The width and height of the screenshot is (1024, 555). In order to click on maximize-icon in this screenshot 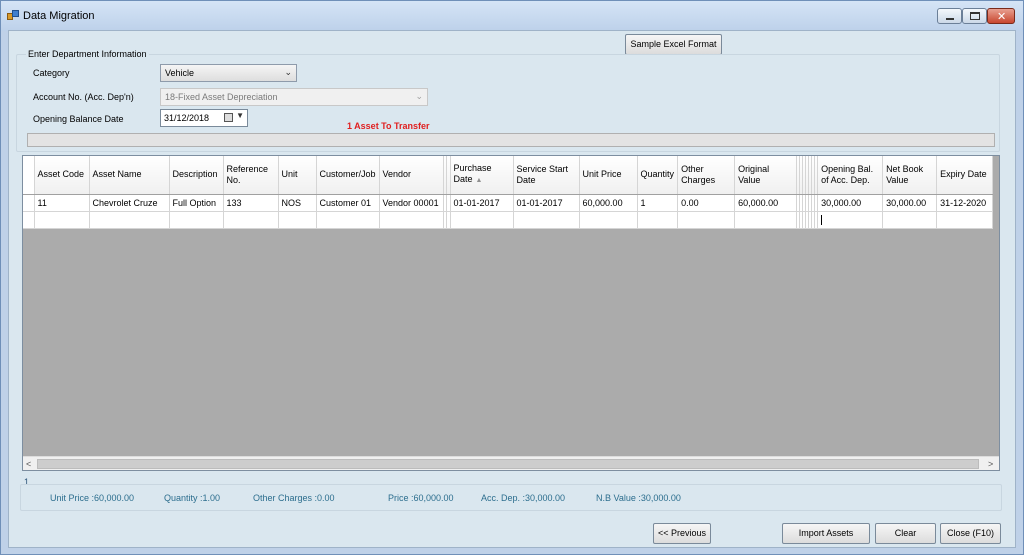, I will do `click(975, 16)`.